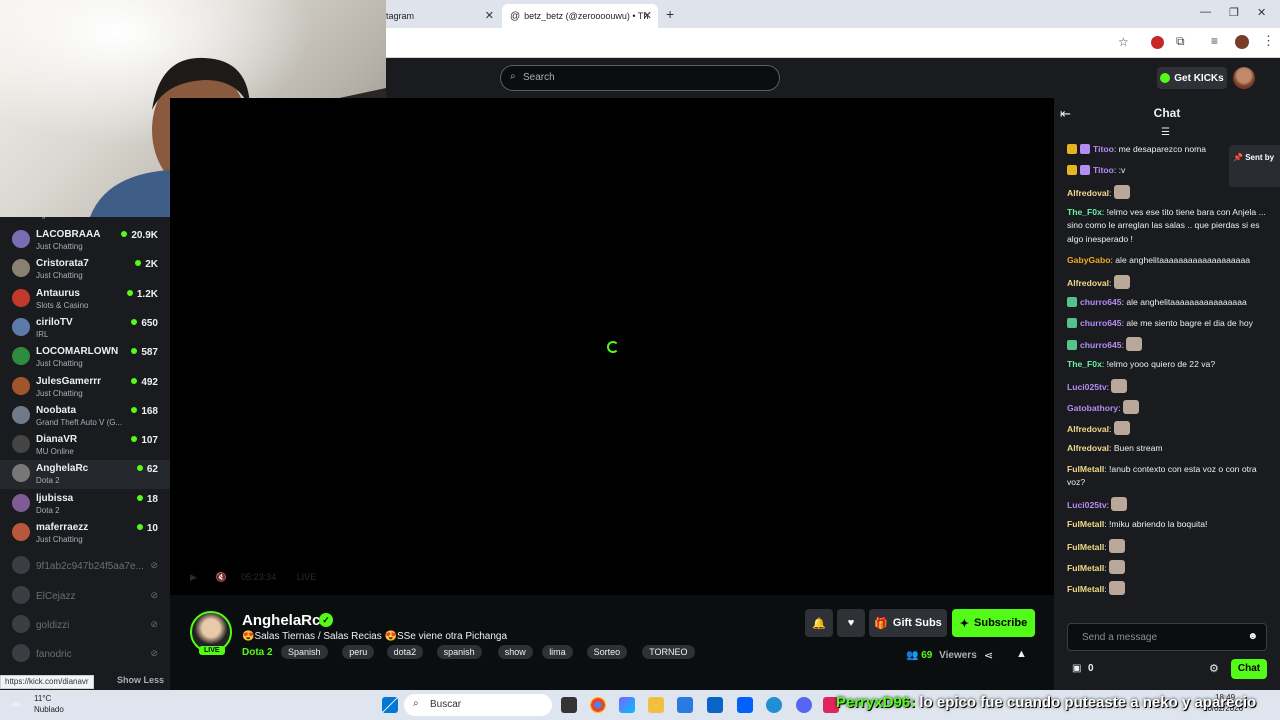  What do you see at coordinates (390, 705) in the screenshot?
I see `windows-start-icon` at bounding box center [390, 705].